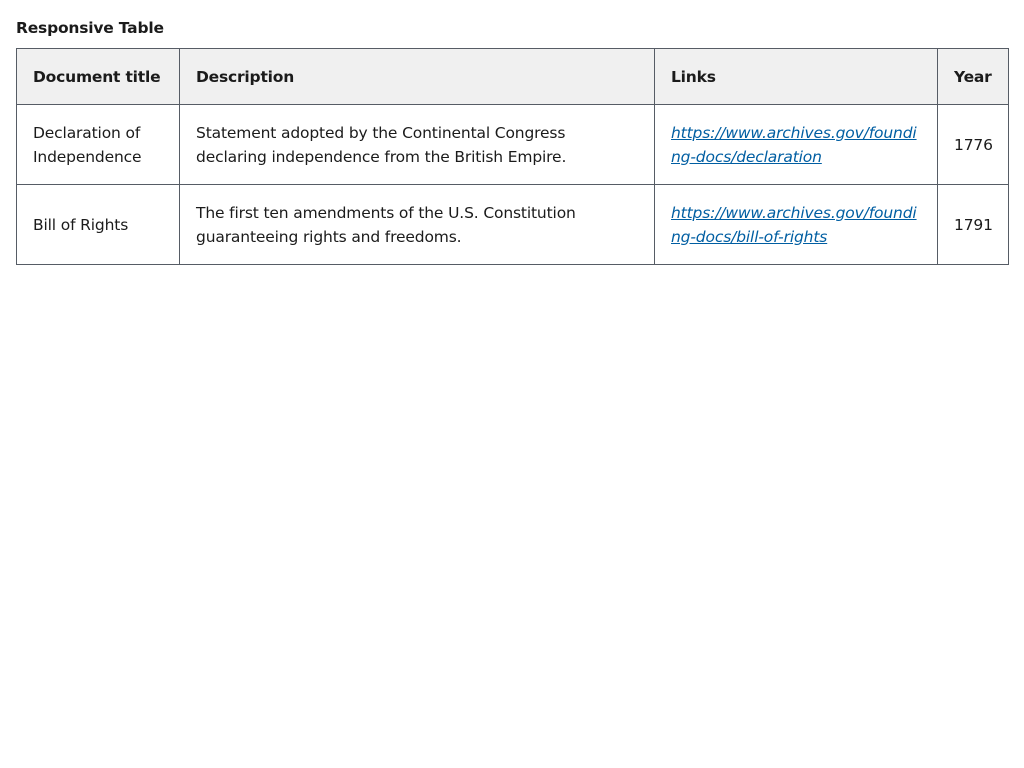 Image resolution: width=1024 pixels, height=768 pixels. I want to click on table-caption: Responsive Table, so click(90, 28).